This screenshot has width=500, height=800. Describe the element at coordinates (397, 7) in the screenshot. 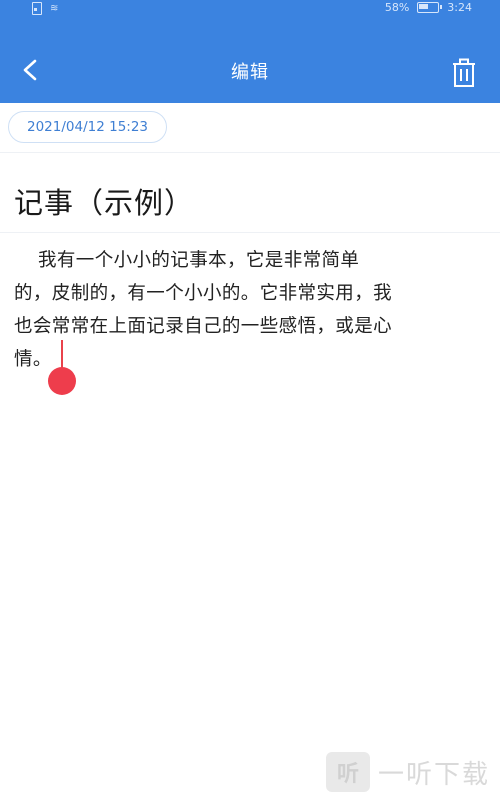

I see `battery-percent: 58%` at that location.